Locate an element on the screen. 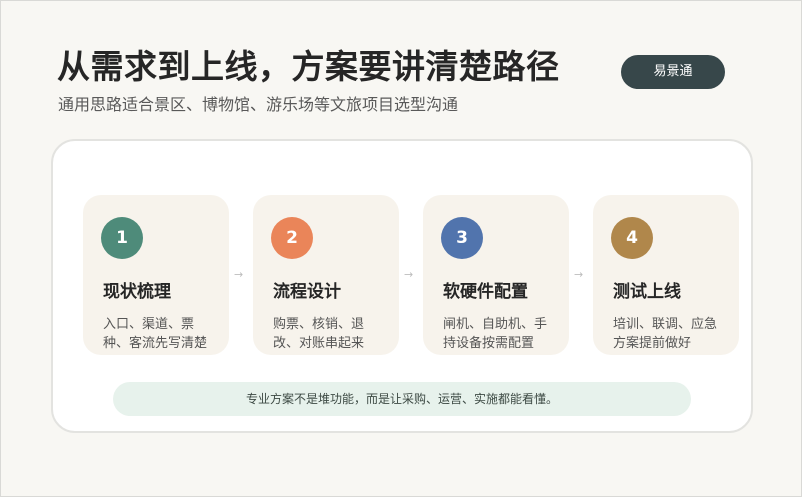  page-title: 从需求到上线，方案要讲清楚路径 is located at coordinates (308, 66).